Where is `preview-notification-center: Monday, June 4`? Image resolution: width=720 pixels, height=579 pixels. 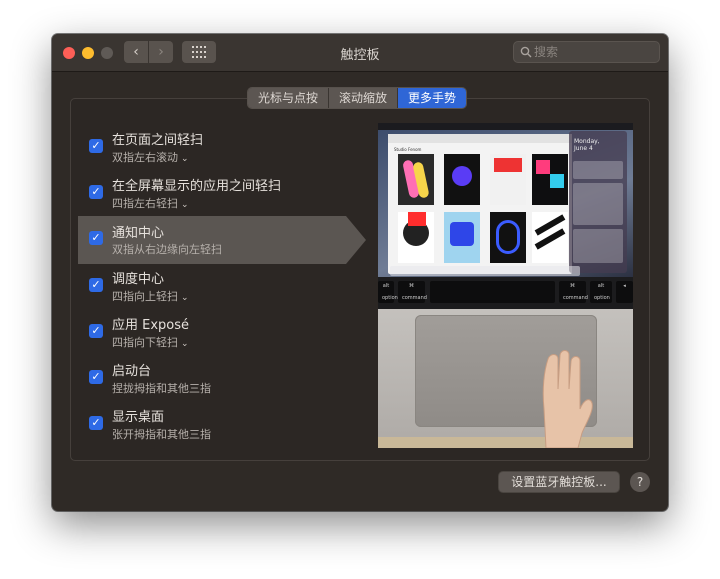 preview-notification-center: Monday, June 4 is located at coordinates (598, 202).